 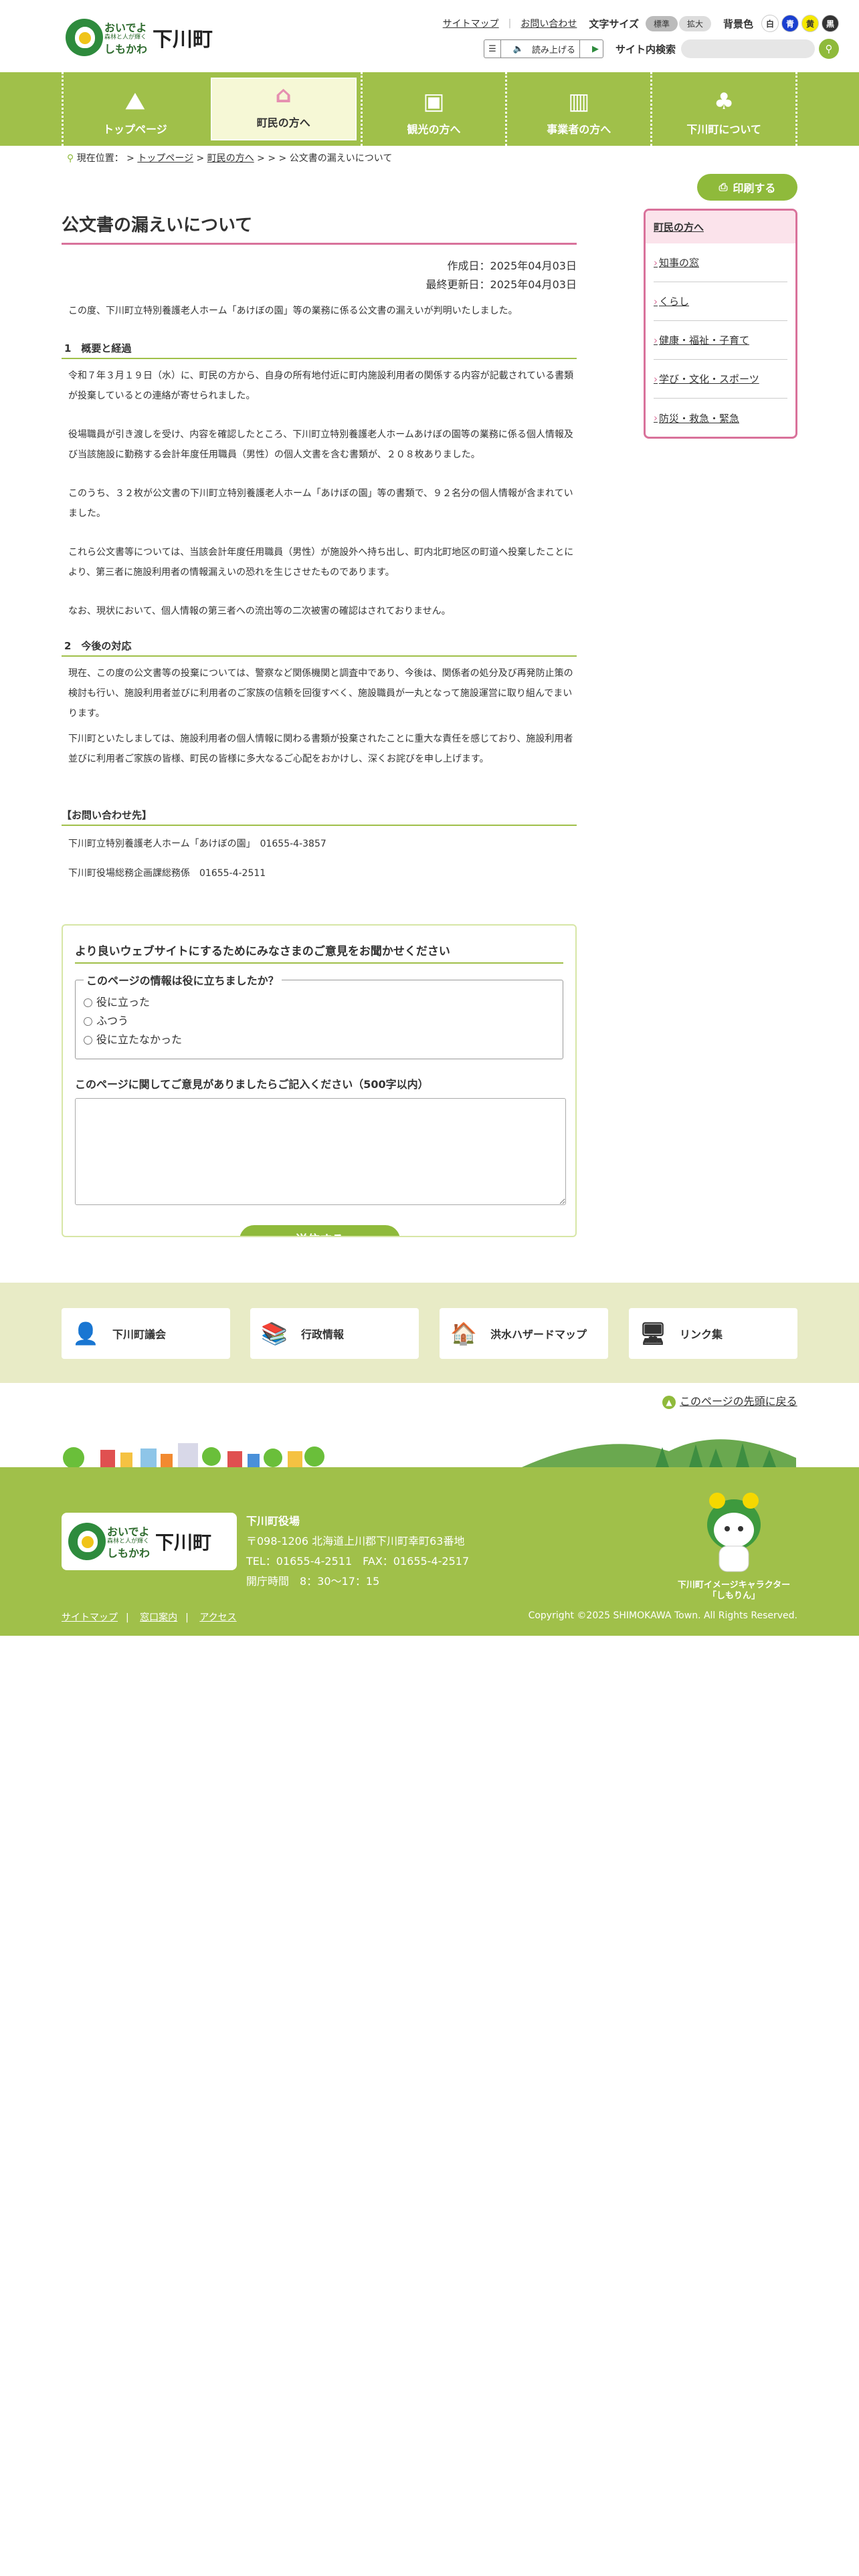 I want to click on footer-logo: おいでよ 森林と人が輝く しもかわ 下川町, so click(x=149, y=1541).